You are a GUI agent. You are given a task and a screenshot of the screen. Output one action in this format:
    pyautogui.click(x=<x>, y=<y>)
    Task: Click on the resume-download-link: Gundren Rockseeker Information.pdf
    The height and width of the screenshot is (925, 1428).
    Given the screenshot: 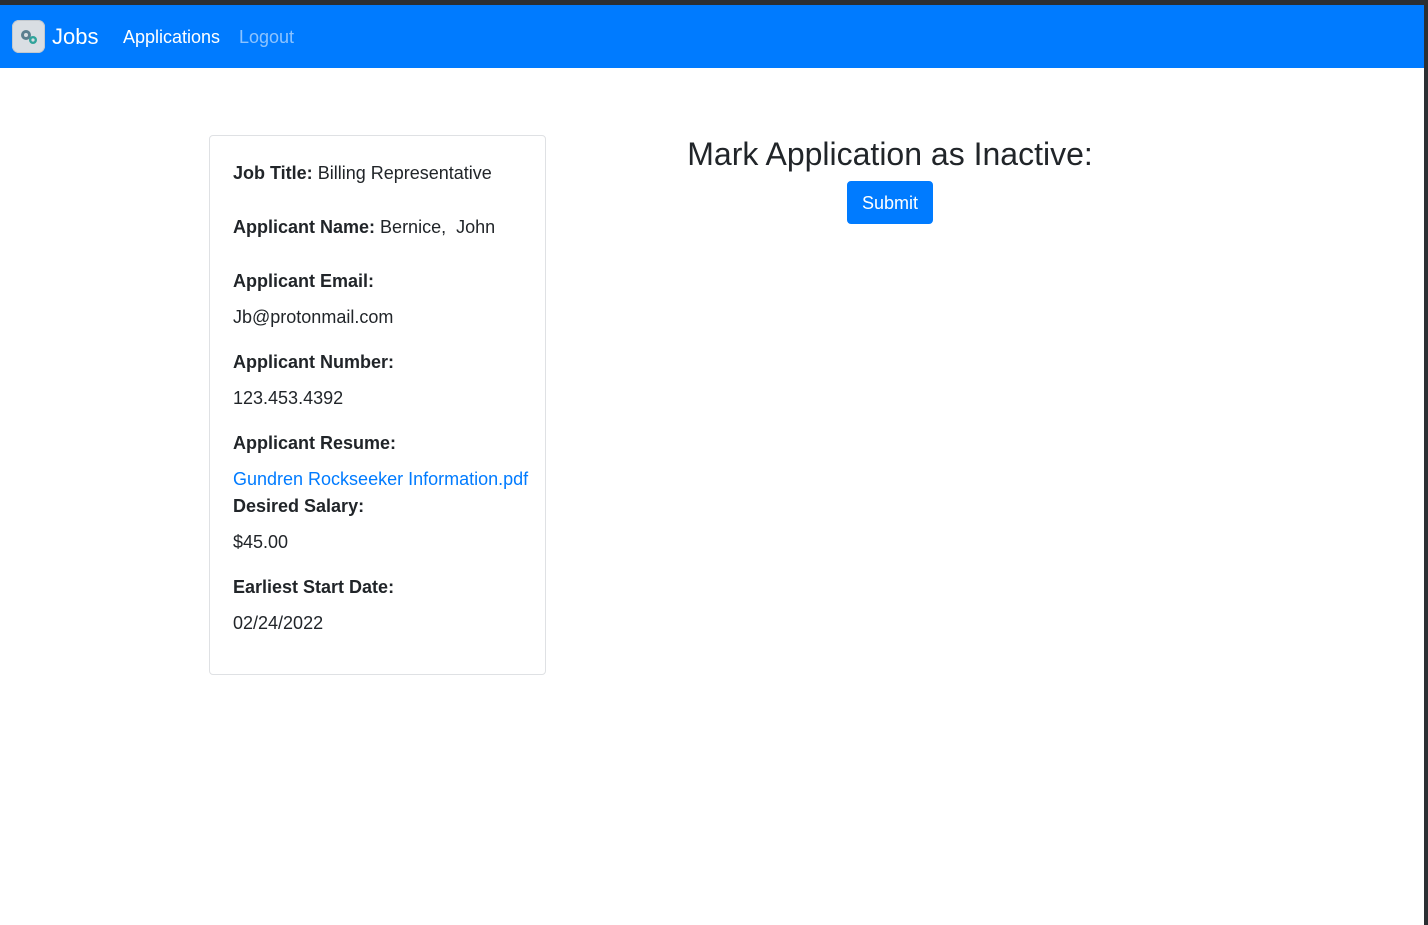 What is the action you would take?
    pyautogui.click(x=380, y=479)
    